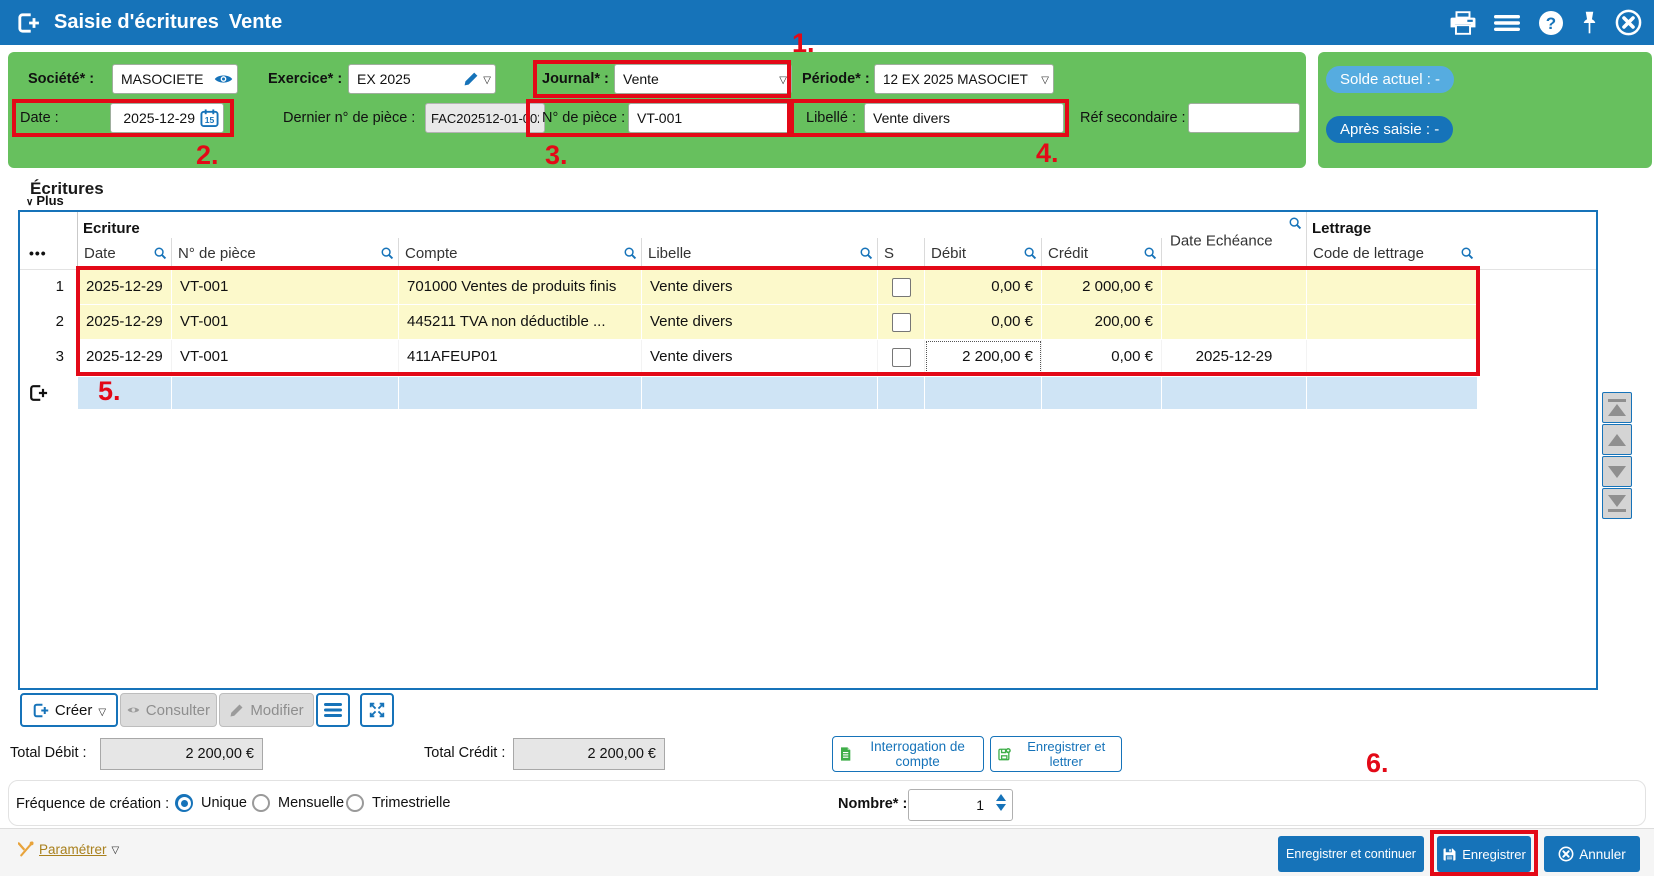 The width and height of the screenshot is (1654, 876). I want to click on menu-icon, so click(1507, 23).